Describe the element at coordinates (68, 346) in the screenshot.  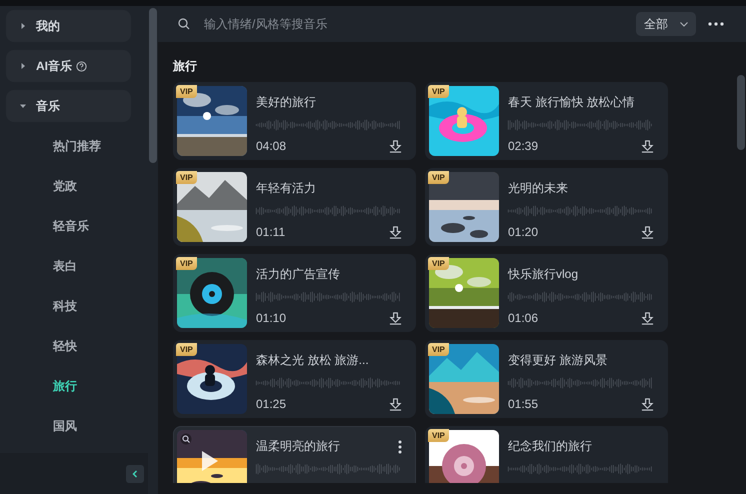
I see `sidebar-item: 轻快` at that location.